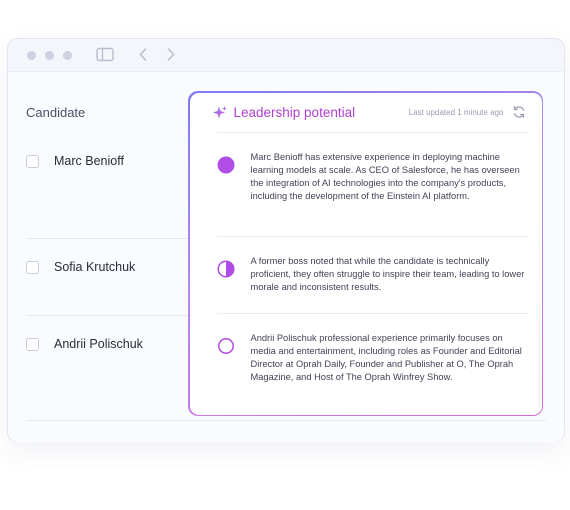 This screenshot has height=510, width=570. I want to click on panel-title: Leadership potential, so click(294, 112).